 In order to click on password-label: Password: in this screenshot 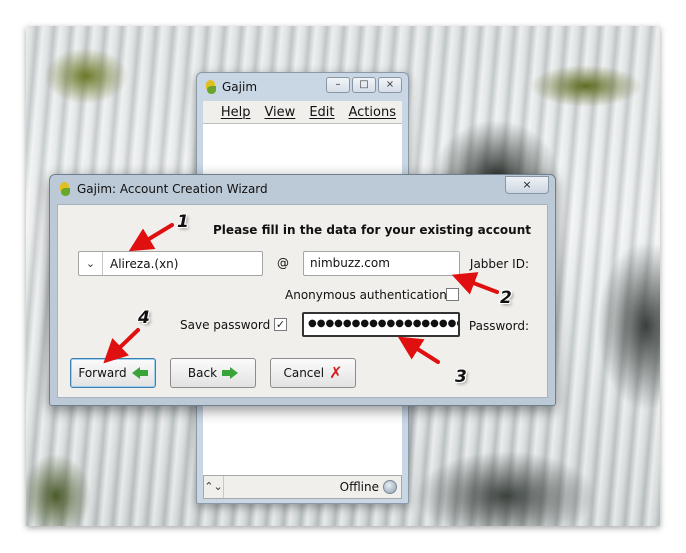, I will do `click(498, 326)`.